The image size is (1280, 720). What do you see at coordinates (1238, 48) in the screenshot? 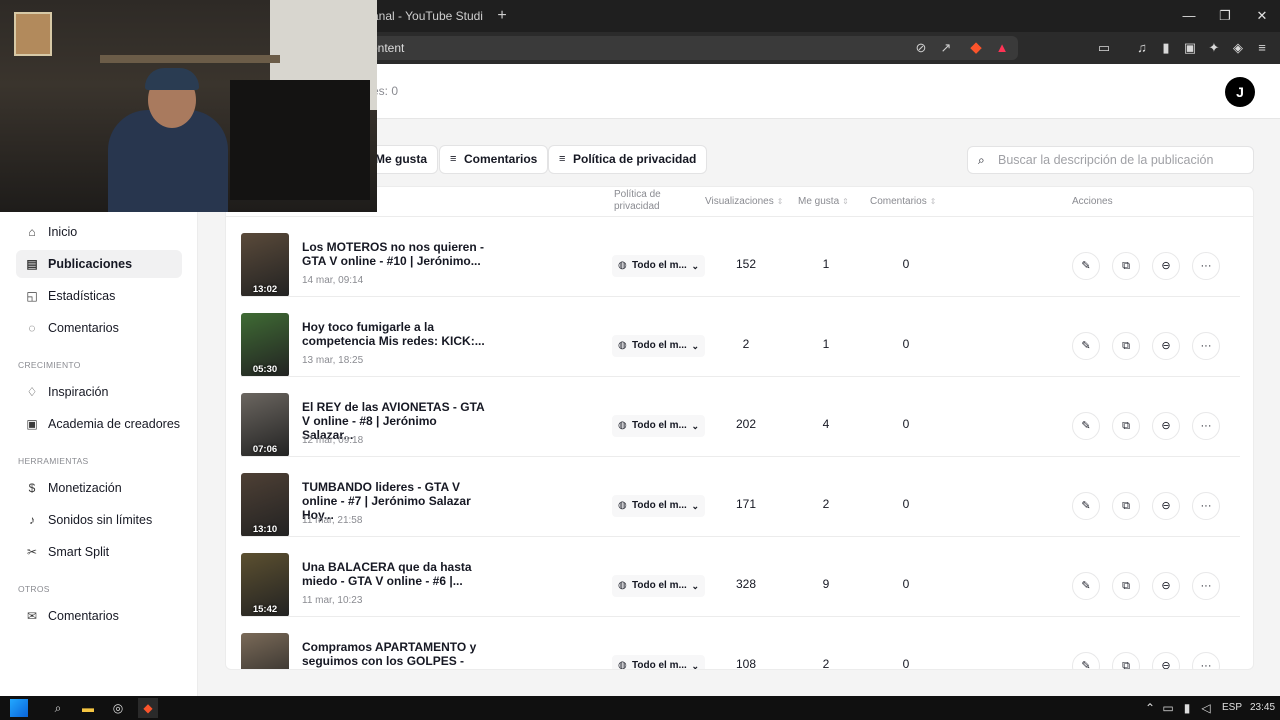
I see `vpn-icon: ◈` at bounding box center [1238, 48].